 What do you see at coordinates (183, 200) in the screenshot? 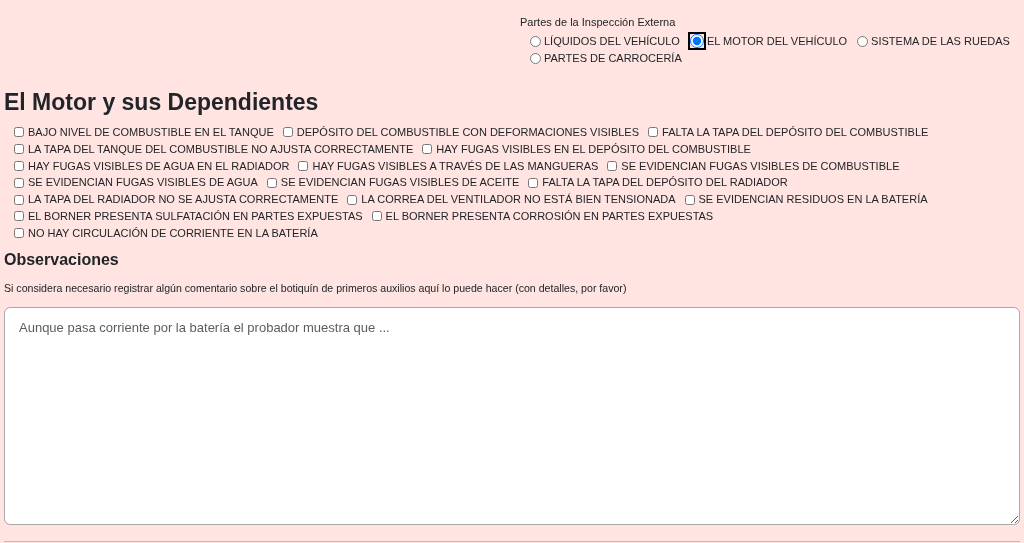
I see `checkbox-label: LA TAPA DEL RADIADOR NO SE AJUSTA CORRECTAMENTE` at bounding box center [183, 200].